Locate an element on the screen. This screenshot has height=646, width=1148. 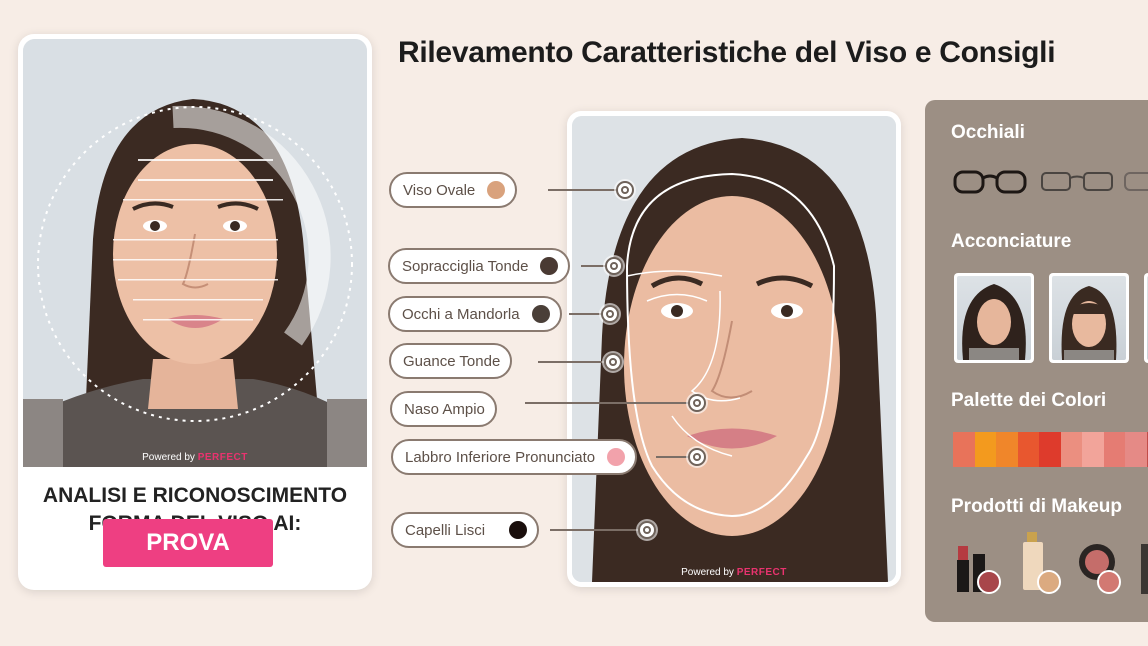
palette-heading: Palette dei Colori is located at coordinates (1029, 400).